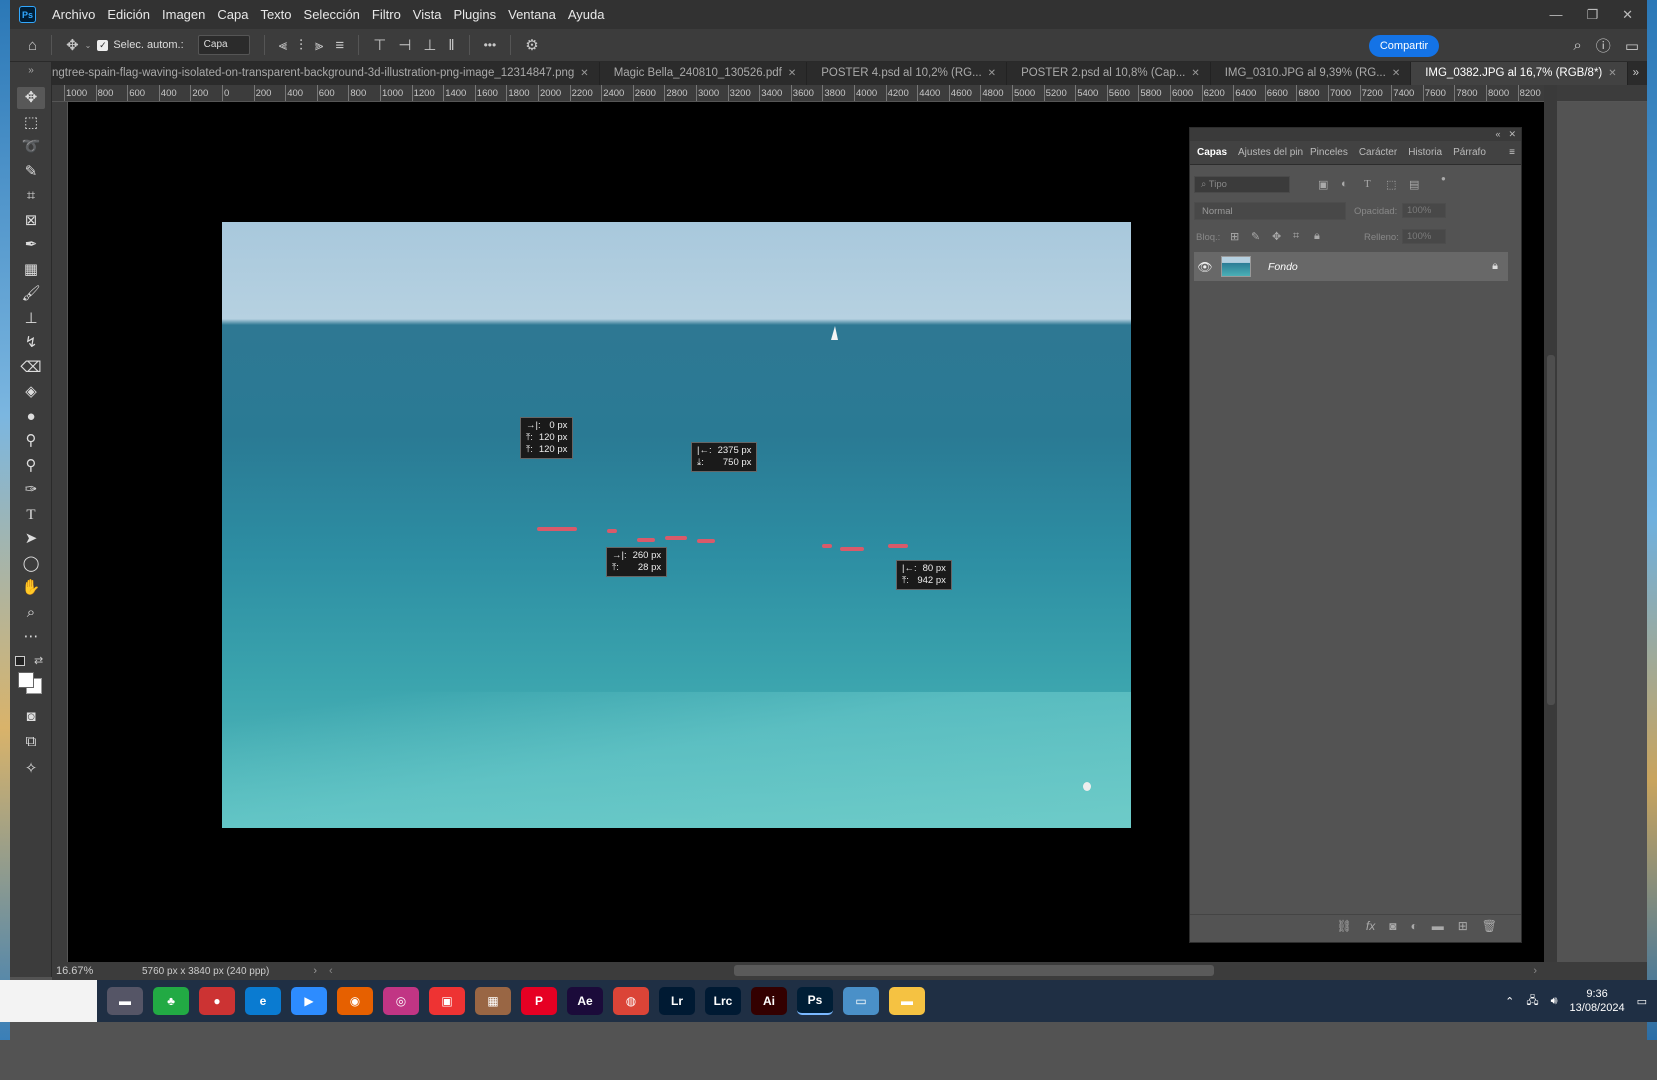 This screenshot has width=1657, height=1080. I want to click on filter-toggle-icon: ●, so click(1443, 178).